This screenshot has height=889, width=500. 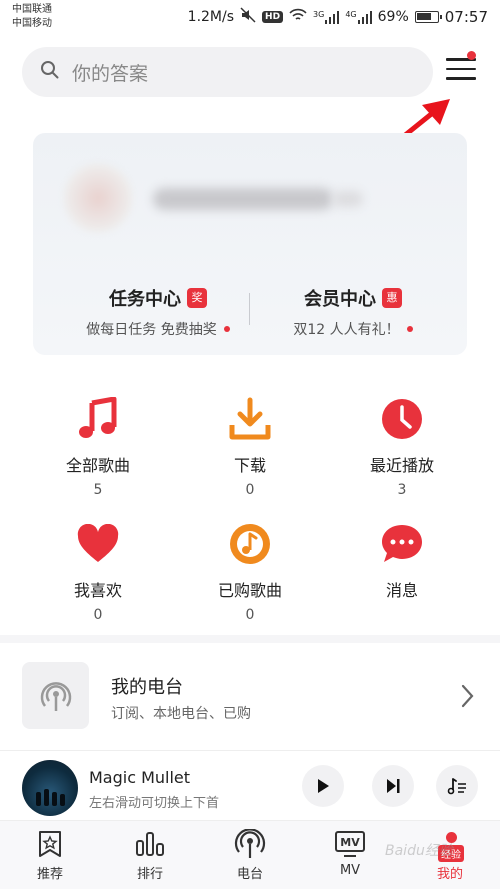 What do you see at coordinates (249, 590) in the screenshot?
I see `purchased-songs-label: 已购歌曲` at bounding box center [249, 590].